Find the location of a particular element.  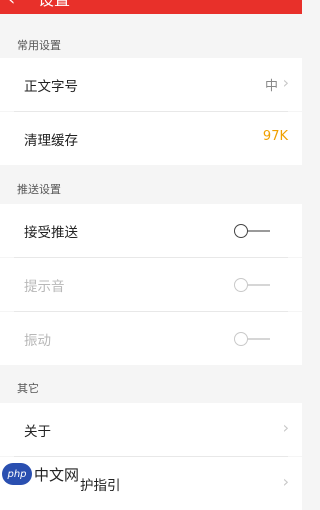

about-row: 关于 › is located at coordinates (151, 429).